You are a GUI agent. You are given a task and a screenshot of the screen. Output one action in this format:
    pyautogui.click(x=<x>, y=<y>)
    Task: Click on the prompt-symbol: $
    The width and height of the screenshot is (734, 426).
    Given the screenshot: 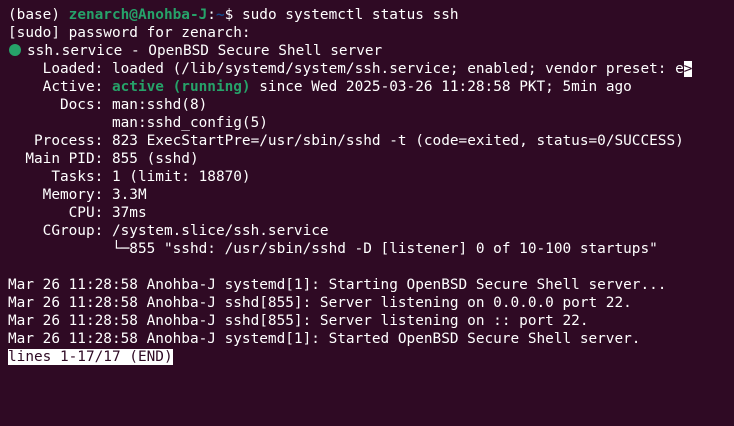 What is the action you would take?
    pyautogui.click(x=229, y=15)
    